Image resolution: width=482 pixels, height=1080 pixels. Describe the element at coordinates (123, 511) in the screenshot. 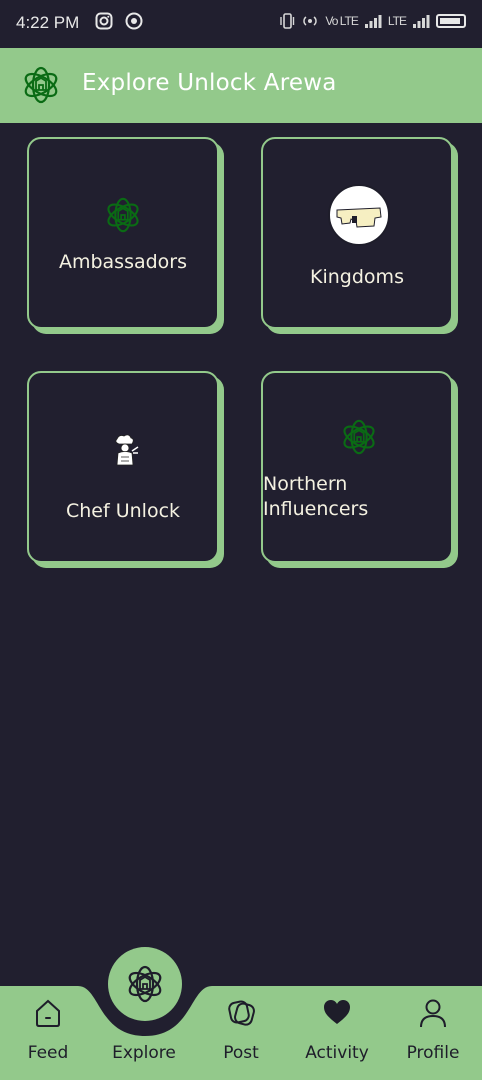

I see `card-label: Chef Unlock` at that location.